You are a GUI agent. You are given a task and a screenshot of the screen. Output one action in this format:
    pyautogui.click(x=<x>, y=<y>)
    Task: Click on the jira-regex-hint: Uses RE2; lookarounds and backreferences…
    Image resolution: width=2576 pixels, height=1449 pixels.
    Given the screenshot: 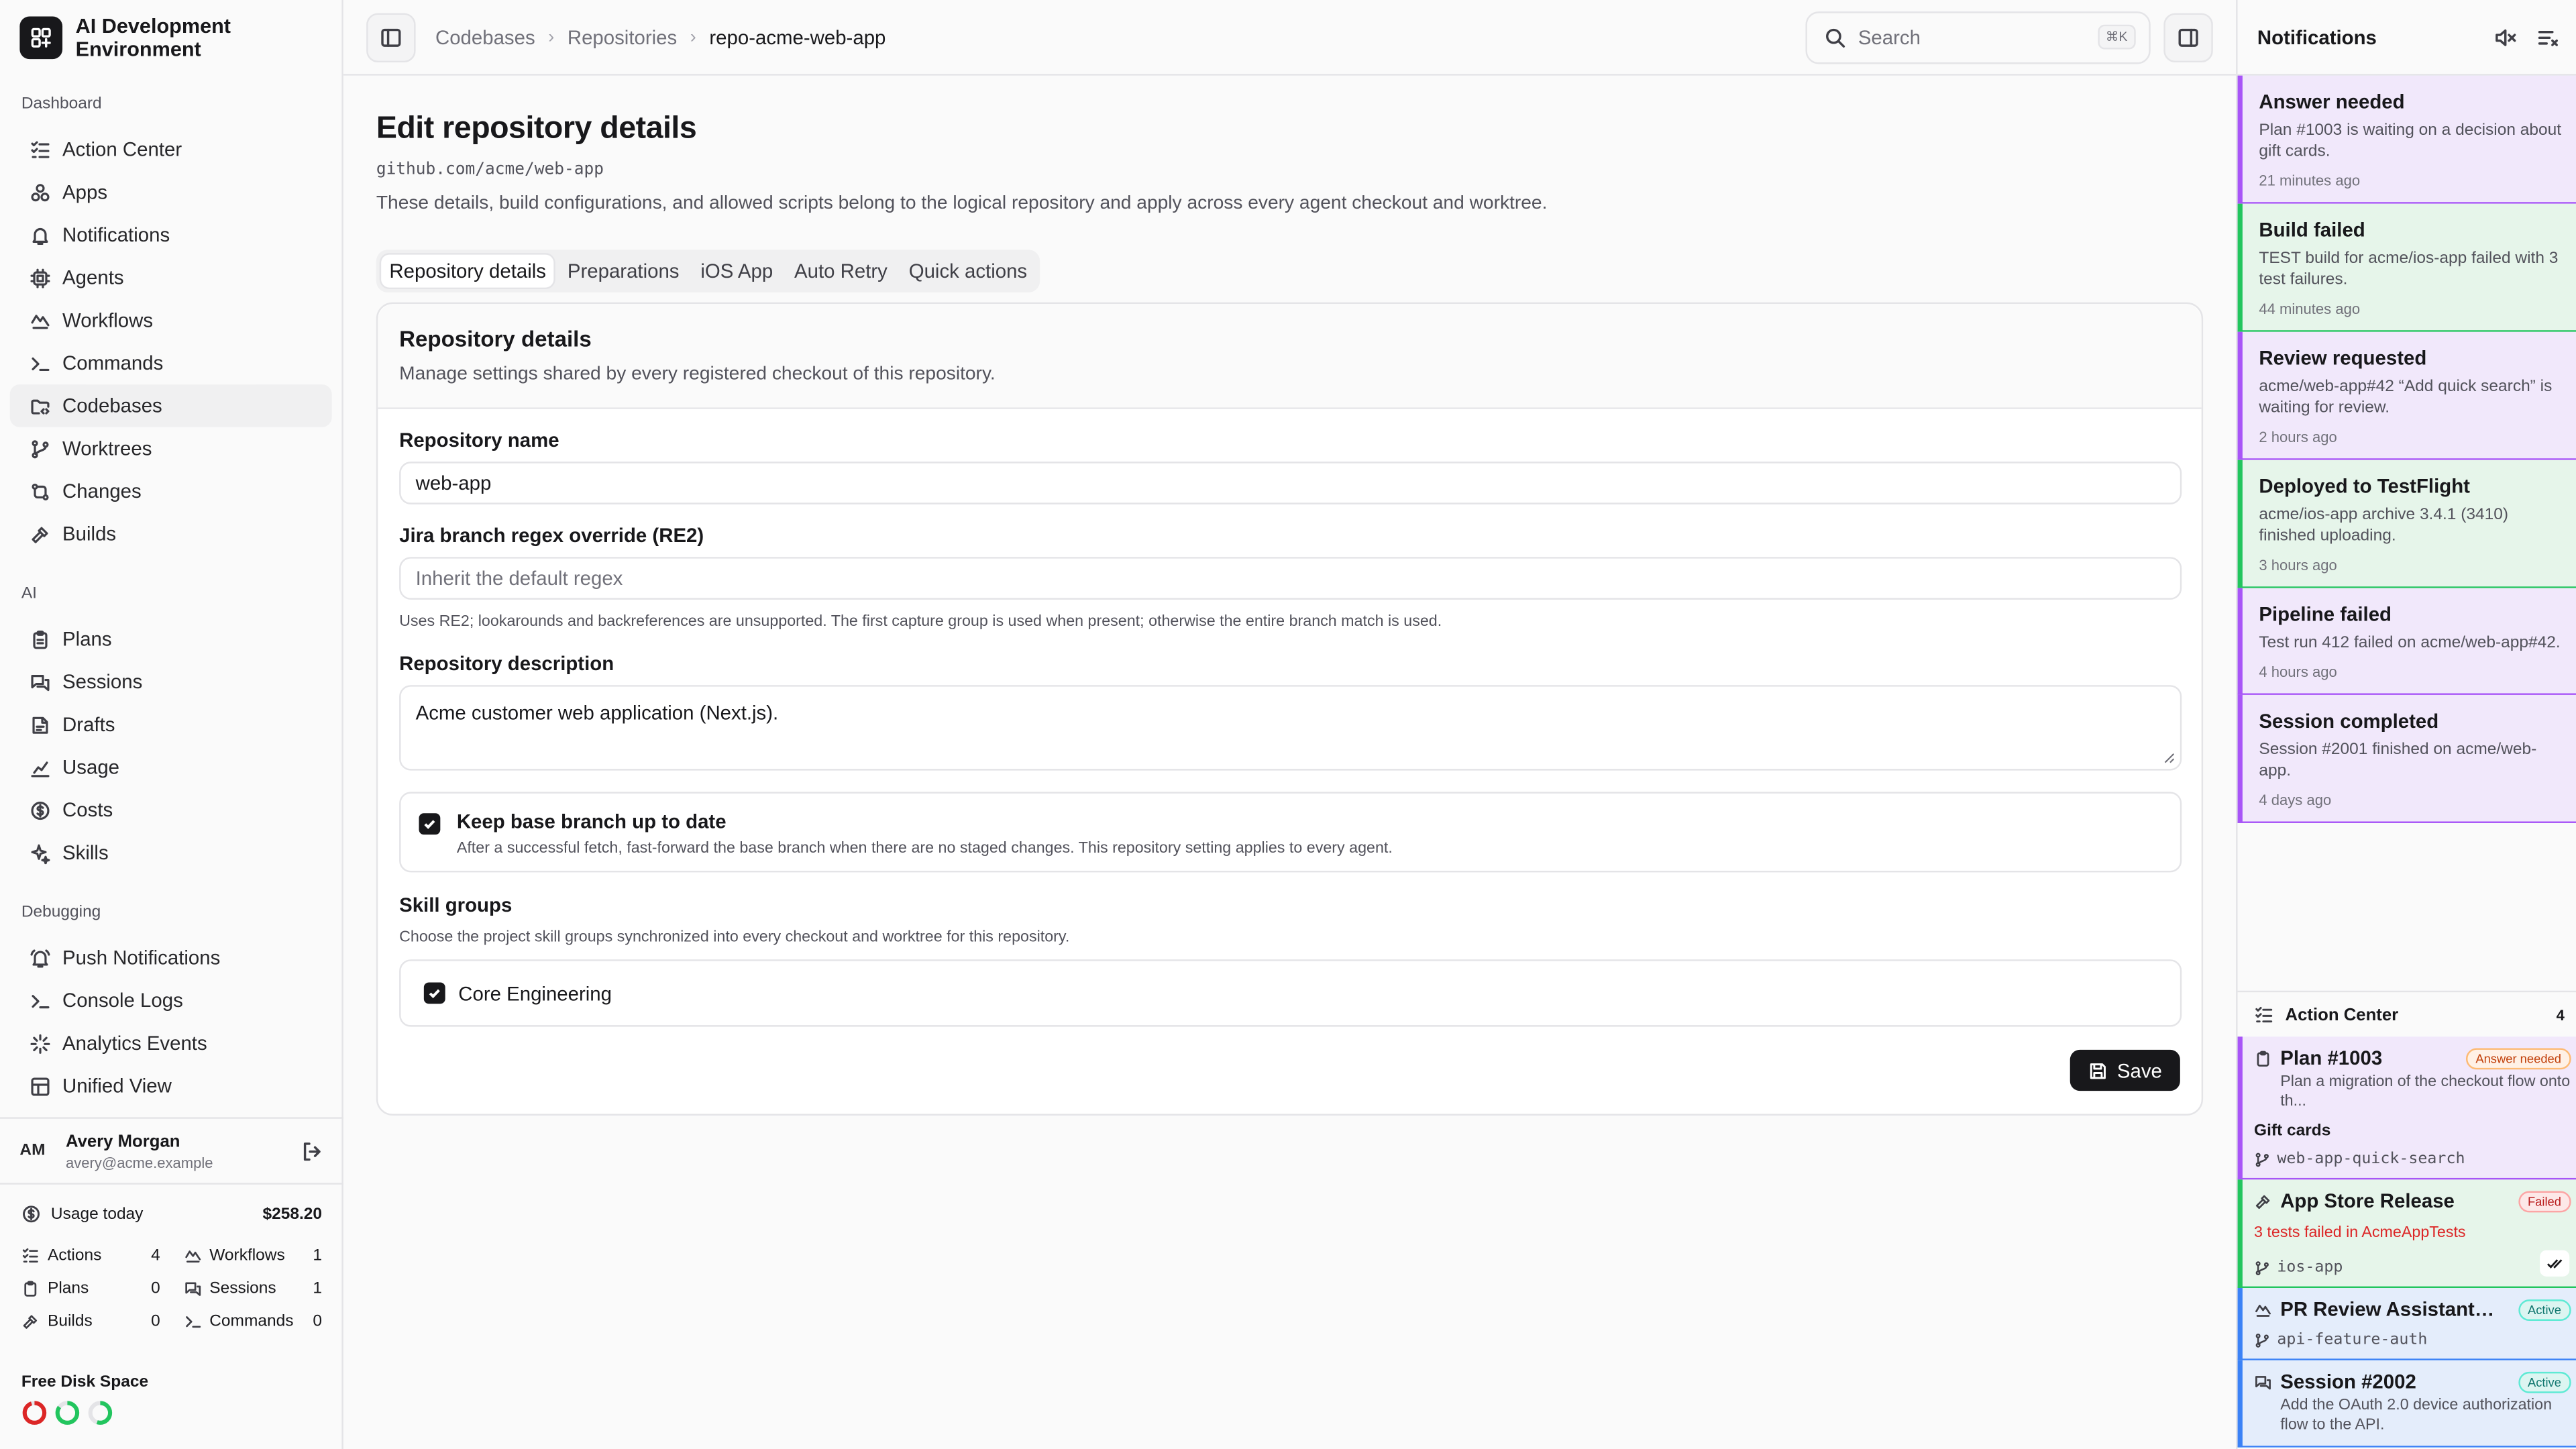 What is the action you would take?
    pyautogui.click(x=920, y=621)
    